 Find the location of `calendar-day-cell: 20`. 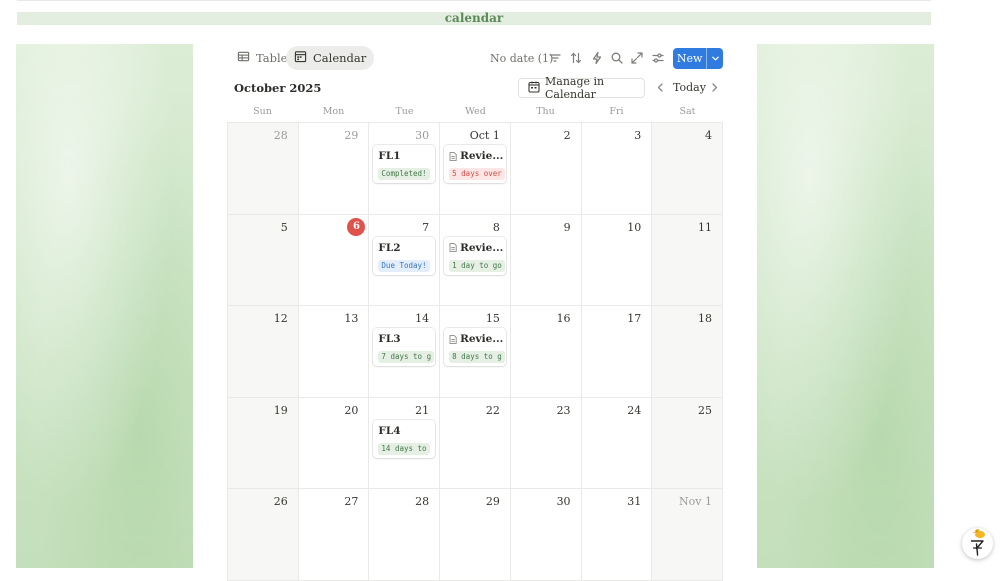

calendar-day-cell: 20 is located at coordinates (334, 443).